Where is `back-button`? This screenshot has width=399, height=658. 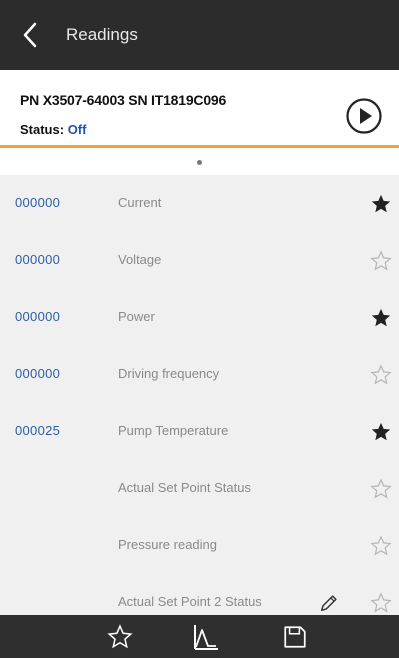
back-button is located at coordinates (30, 35).